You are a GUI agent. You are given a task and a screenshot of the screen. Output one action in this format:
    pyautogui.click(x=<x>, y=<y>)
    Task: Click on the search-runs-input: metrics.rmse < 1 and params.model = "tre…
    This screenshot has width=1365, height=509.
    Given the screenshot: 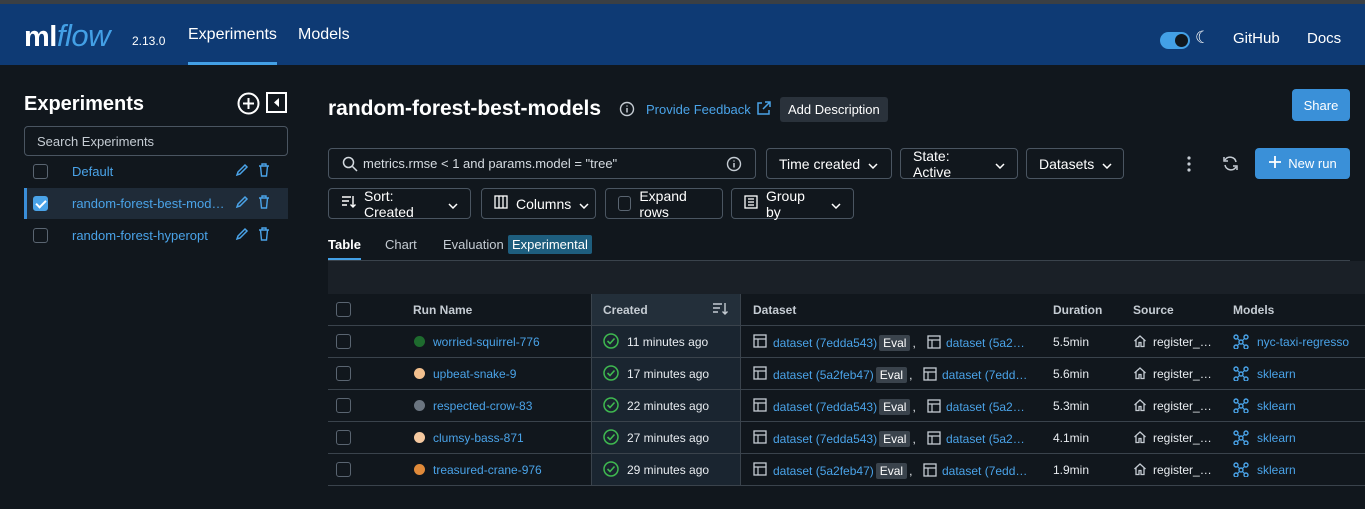 What is the action you would take?
    pyautogui.click(x=542, y=163)
    